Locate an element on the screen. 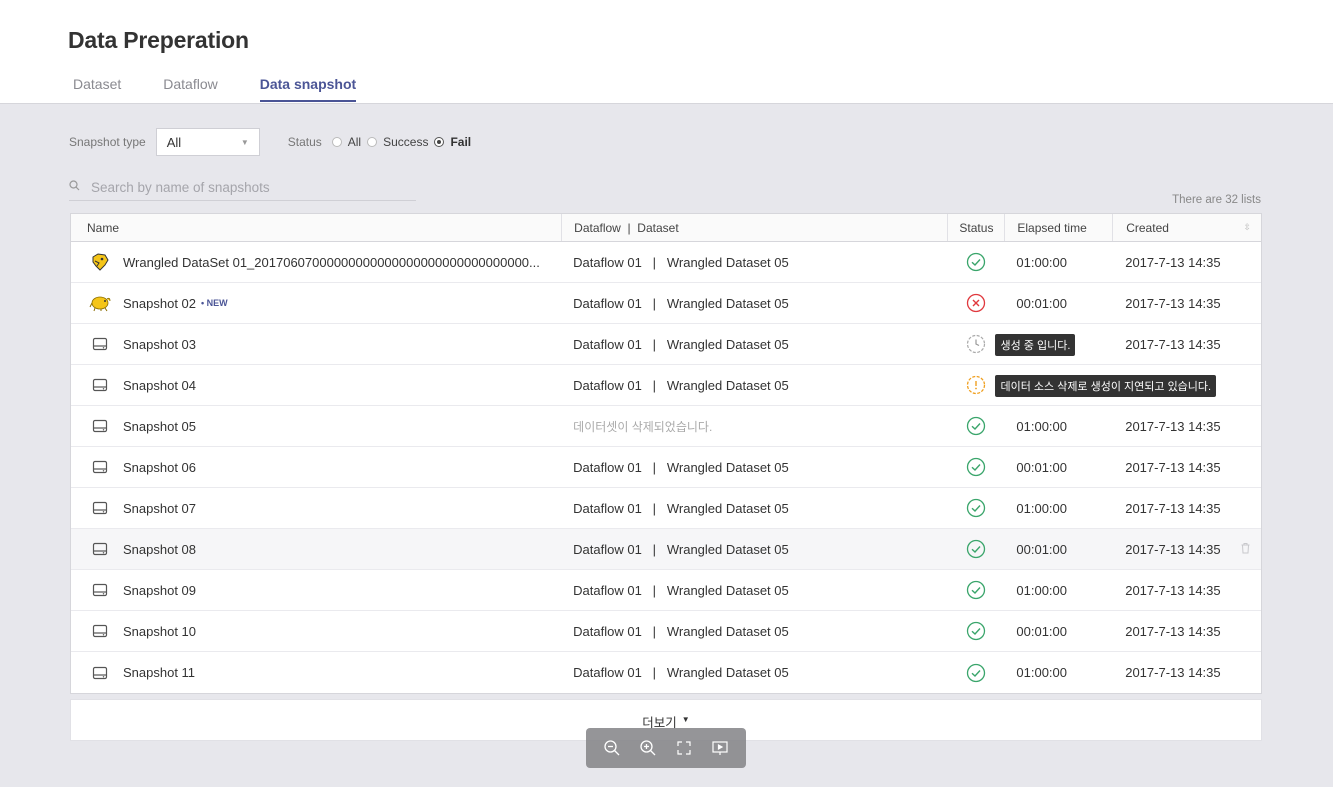 This screenshot has height=787, width=1333. snapshot-name: Snapshot 03 is located at coordinates (160, 344).